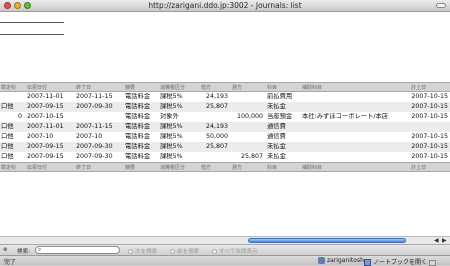  Describe the element at coordinates (216, 96) in the screenshot. I see `cell: 24,193` at that location.